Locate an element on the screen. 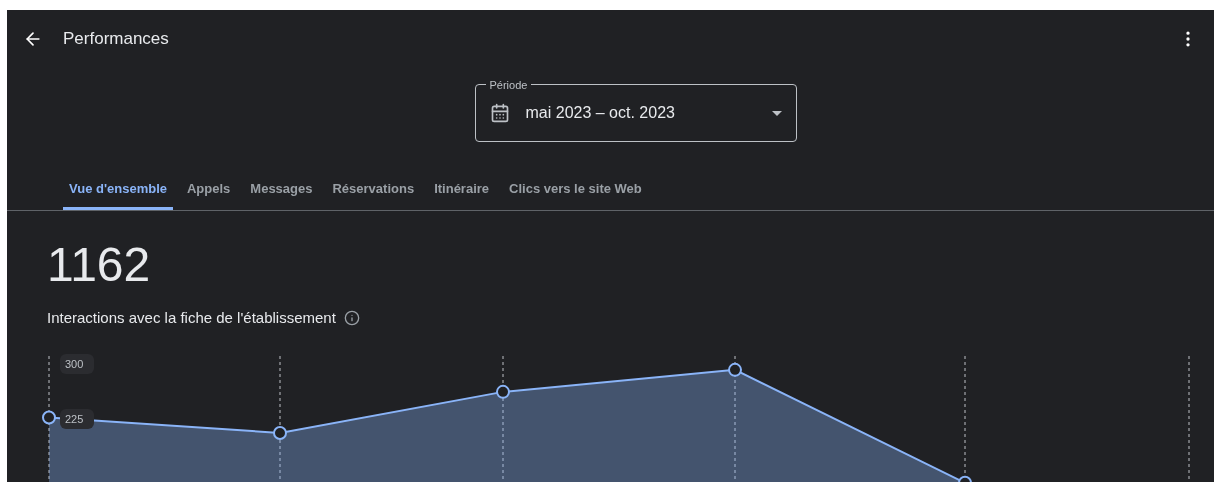  total-value: 1162 is located at coordinates (99, 265).